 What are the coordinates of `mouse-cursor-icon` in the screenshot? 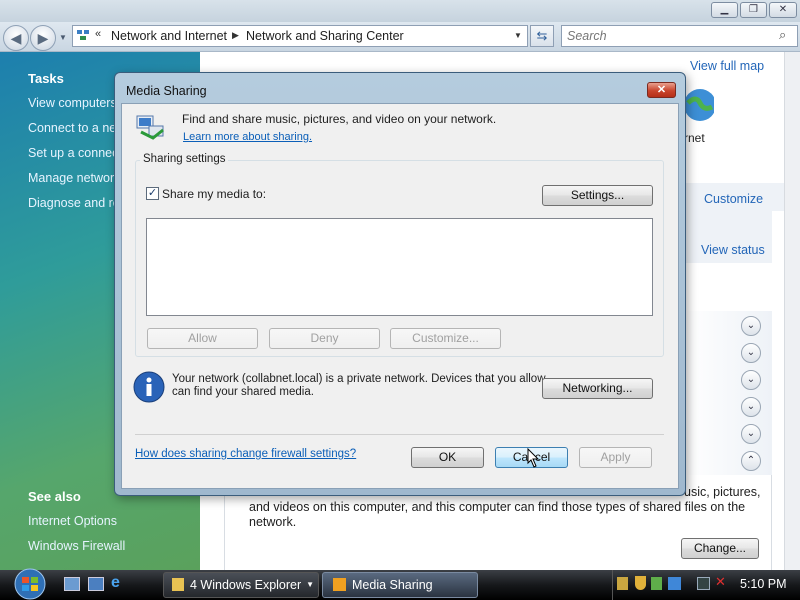 It's located at (533, 457).